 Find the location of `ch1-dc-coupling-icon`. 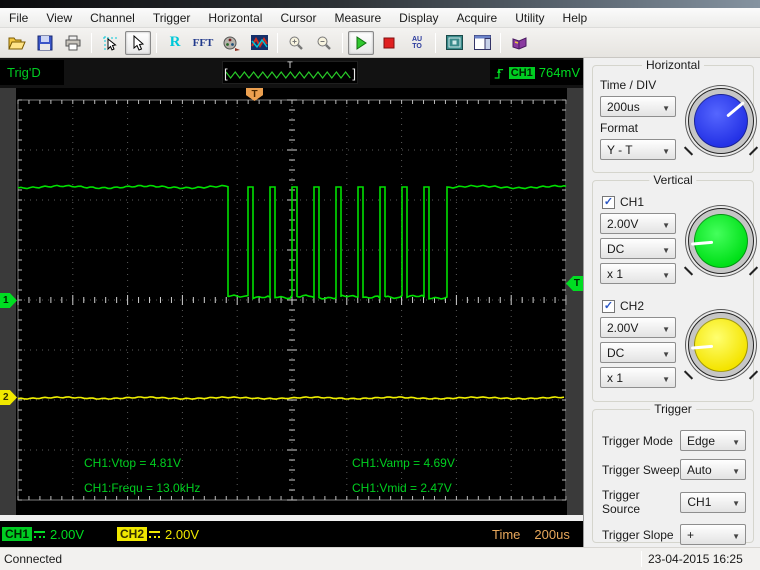

ch1-dc-coupling-icon is located at coordinates (40, 534).